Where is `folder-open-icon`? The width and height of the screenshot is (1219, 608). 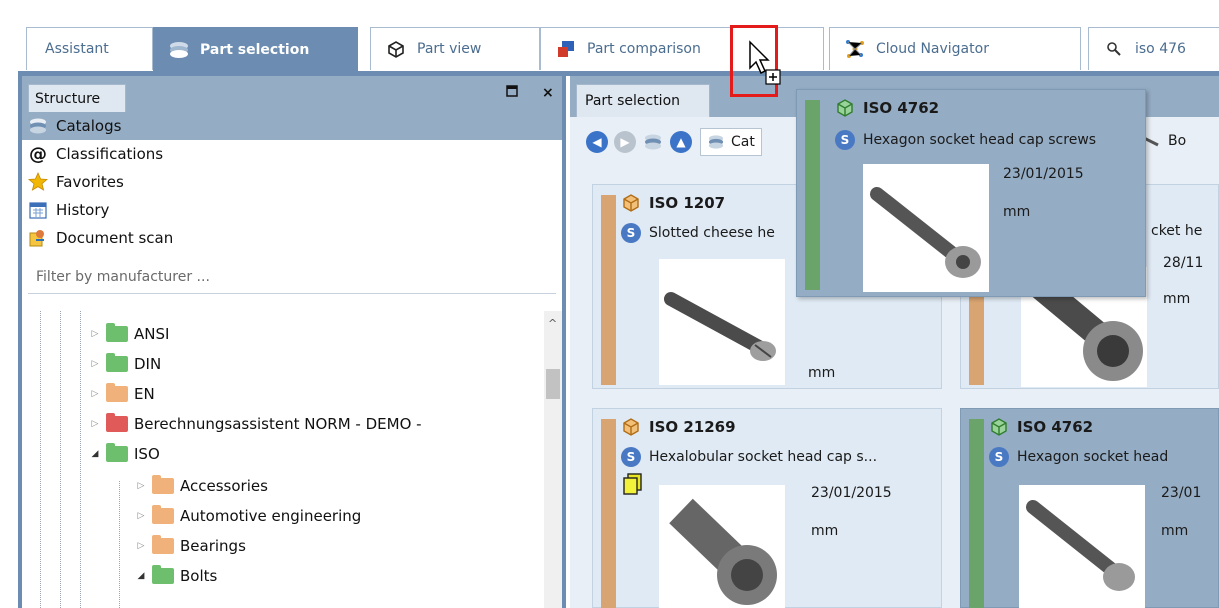 folder-open-icon is located at coordinates (117, 452).